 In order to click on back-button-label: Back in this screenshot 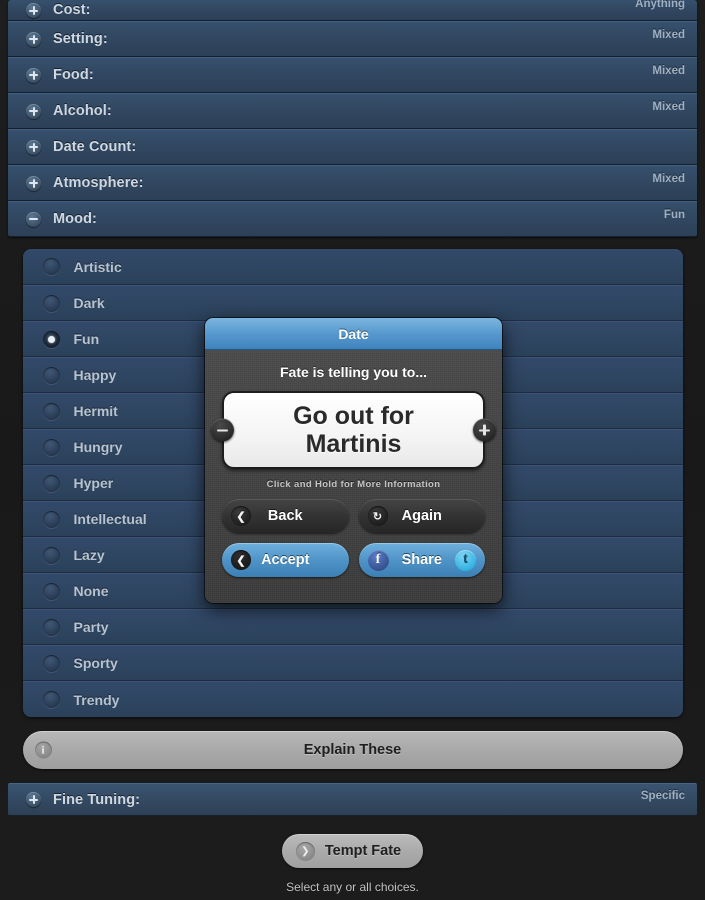, I will do `click(285, 516)`.